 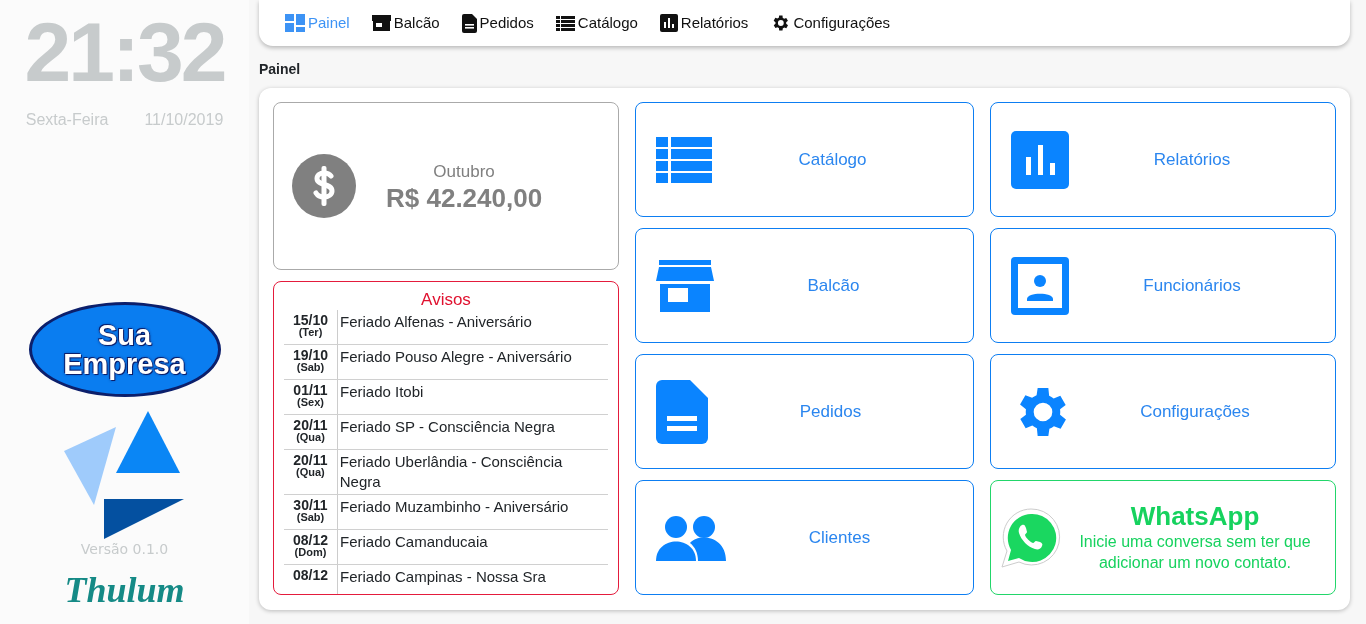 I want to click on notice-text: Feriado Campinas - Nossa Sra, so click(x=443, y=577).